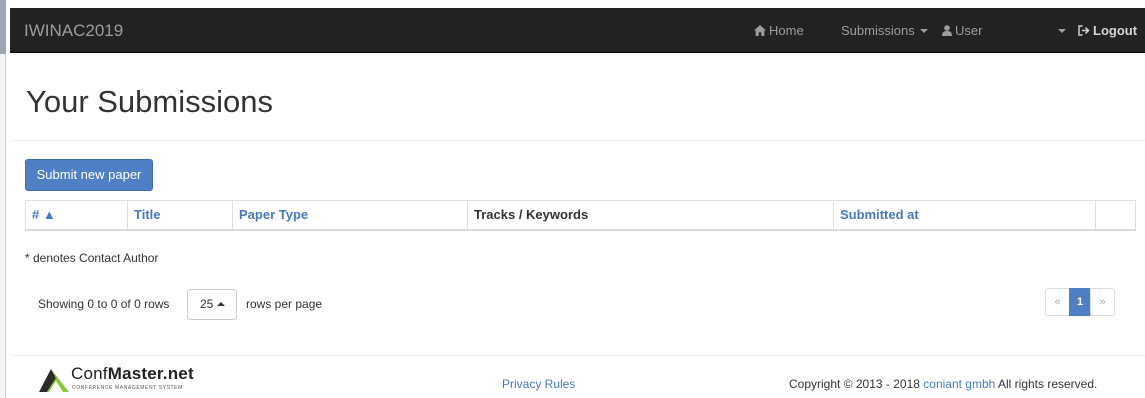 The width and height of the screenshot is (1145, 398). I want to click on nav-submissions: Submissions, so click(884, 30).